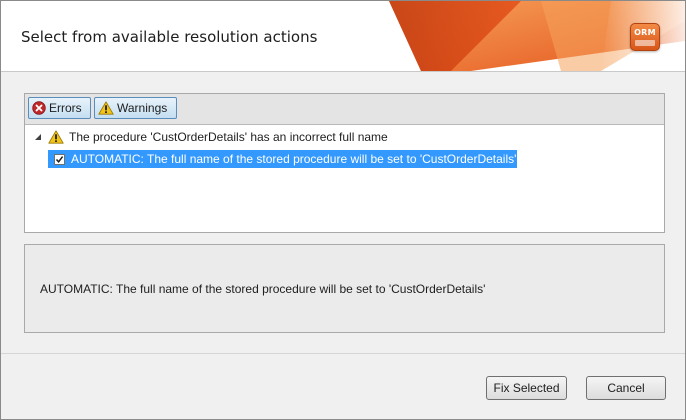 Image resolution: width=686 pixels, height=420 pixels. I want to click on fix-selected-button: Fix Selected, so click(526, 388).